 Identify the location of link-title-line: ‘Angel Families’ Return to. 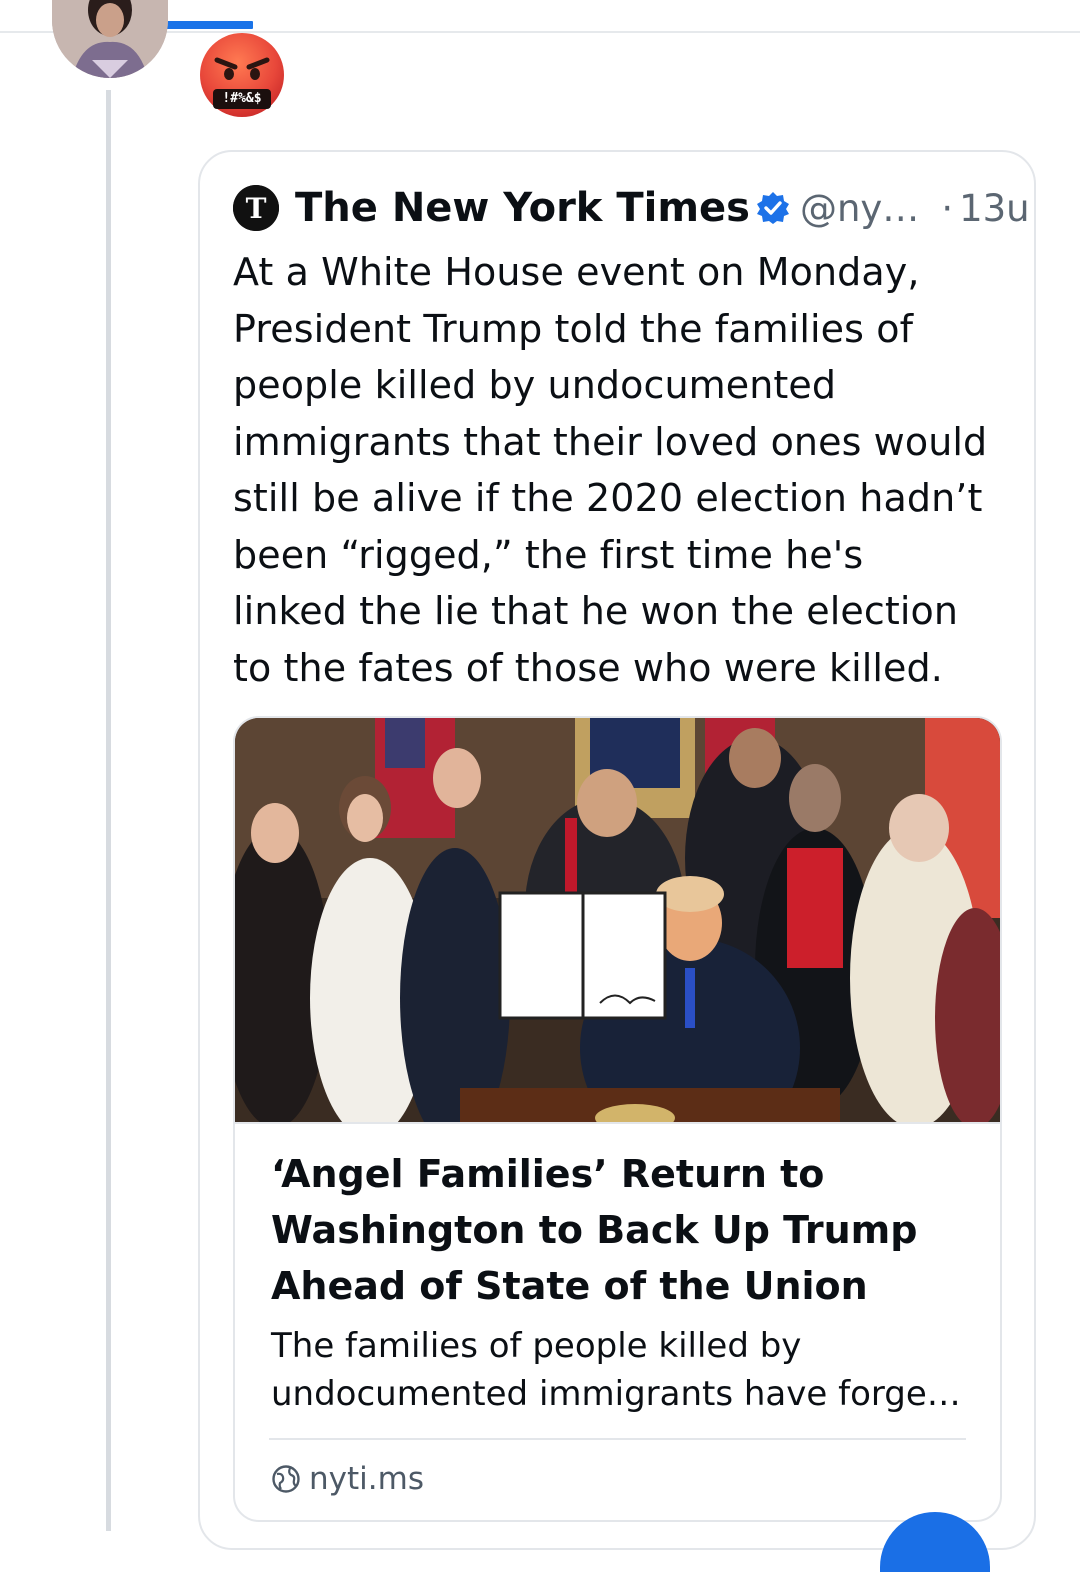
(548, 1174).